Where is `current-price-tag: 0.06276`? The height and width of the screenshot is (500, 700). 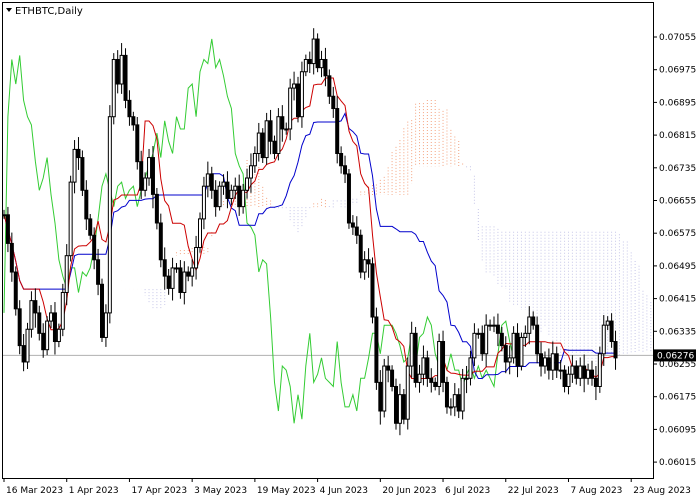
current-price-tag: 0.06276 is located at coordinates (675, 355).